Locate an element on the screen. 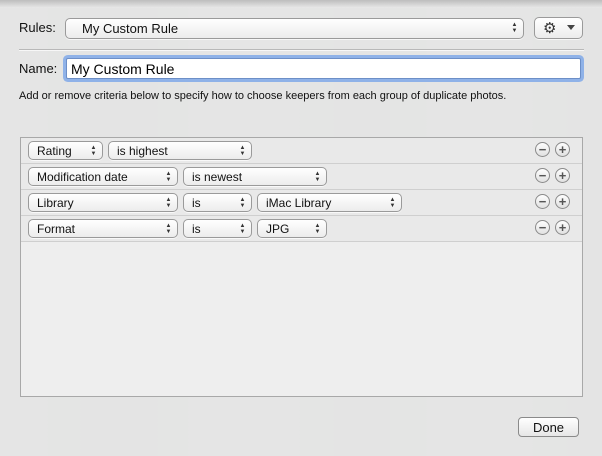 Image resolution: width=602 pixels, height=456 pixels. done-button: Done is located at coordinates (548, 427).